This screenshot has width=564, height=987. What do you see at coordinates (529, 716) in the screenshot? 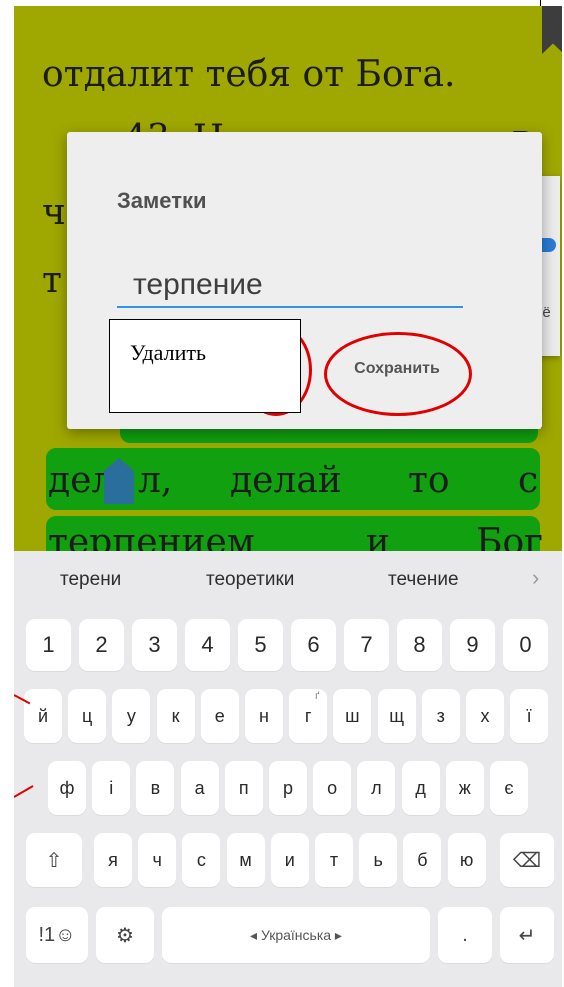
I see `key-ї: ї` at bounding box center [529, 716].